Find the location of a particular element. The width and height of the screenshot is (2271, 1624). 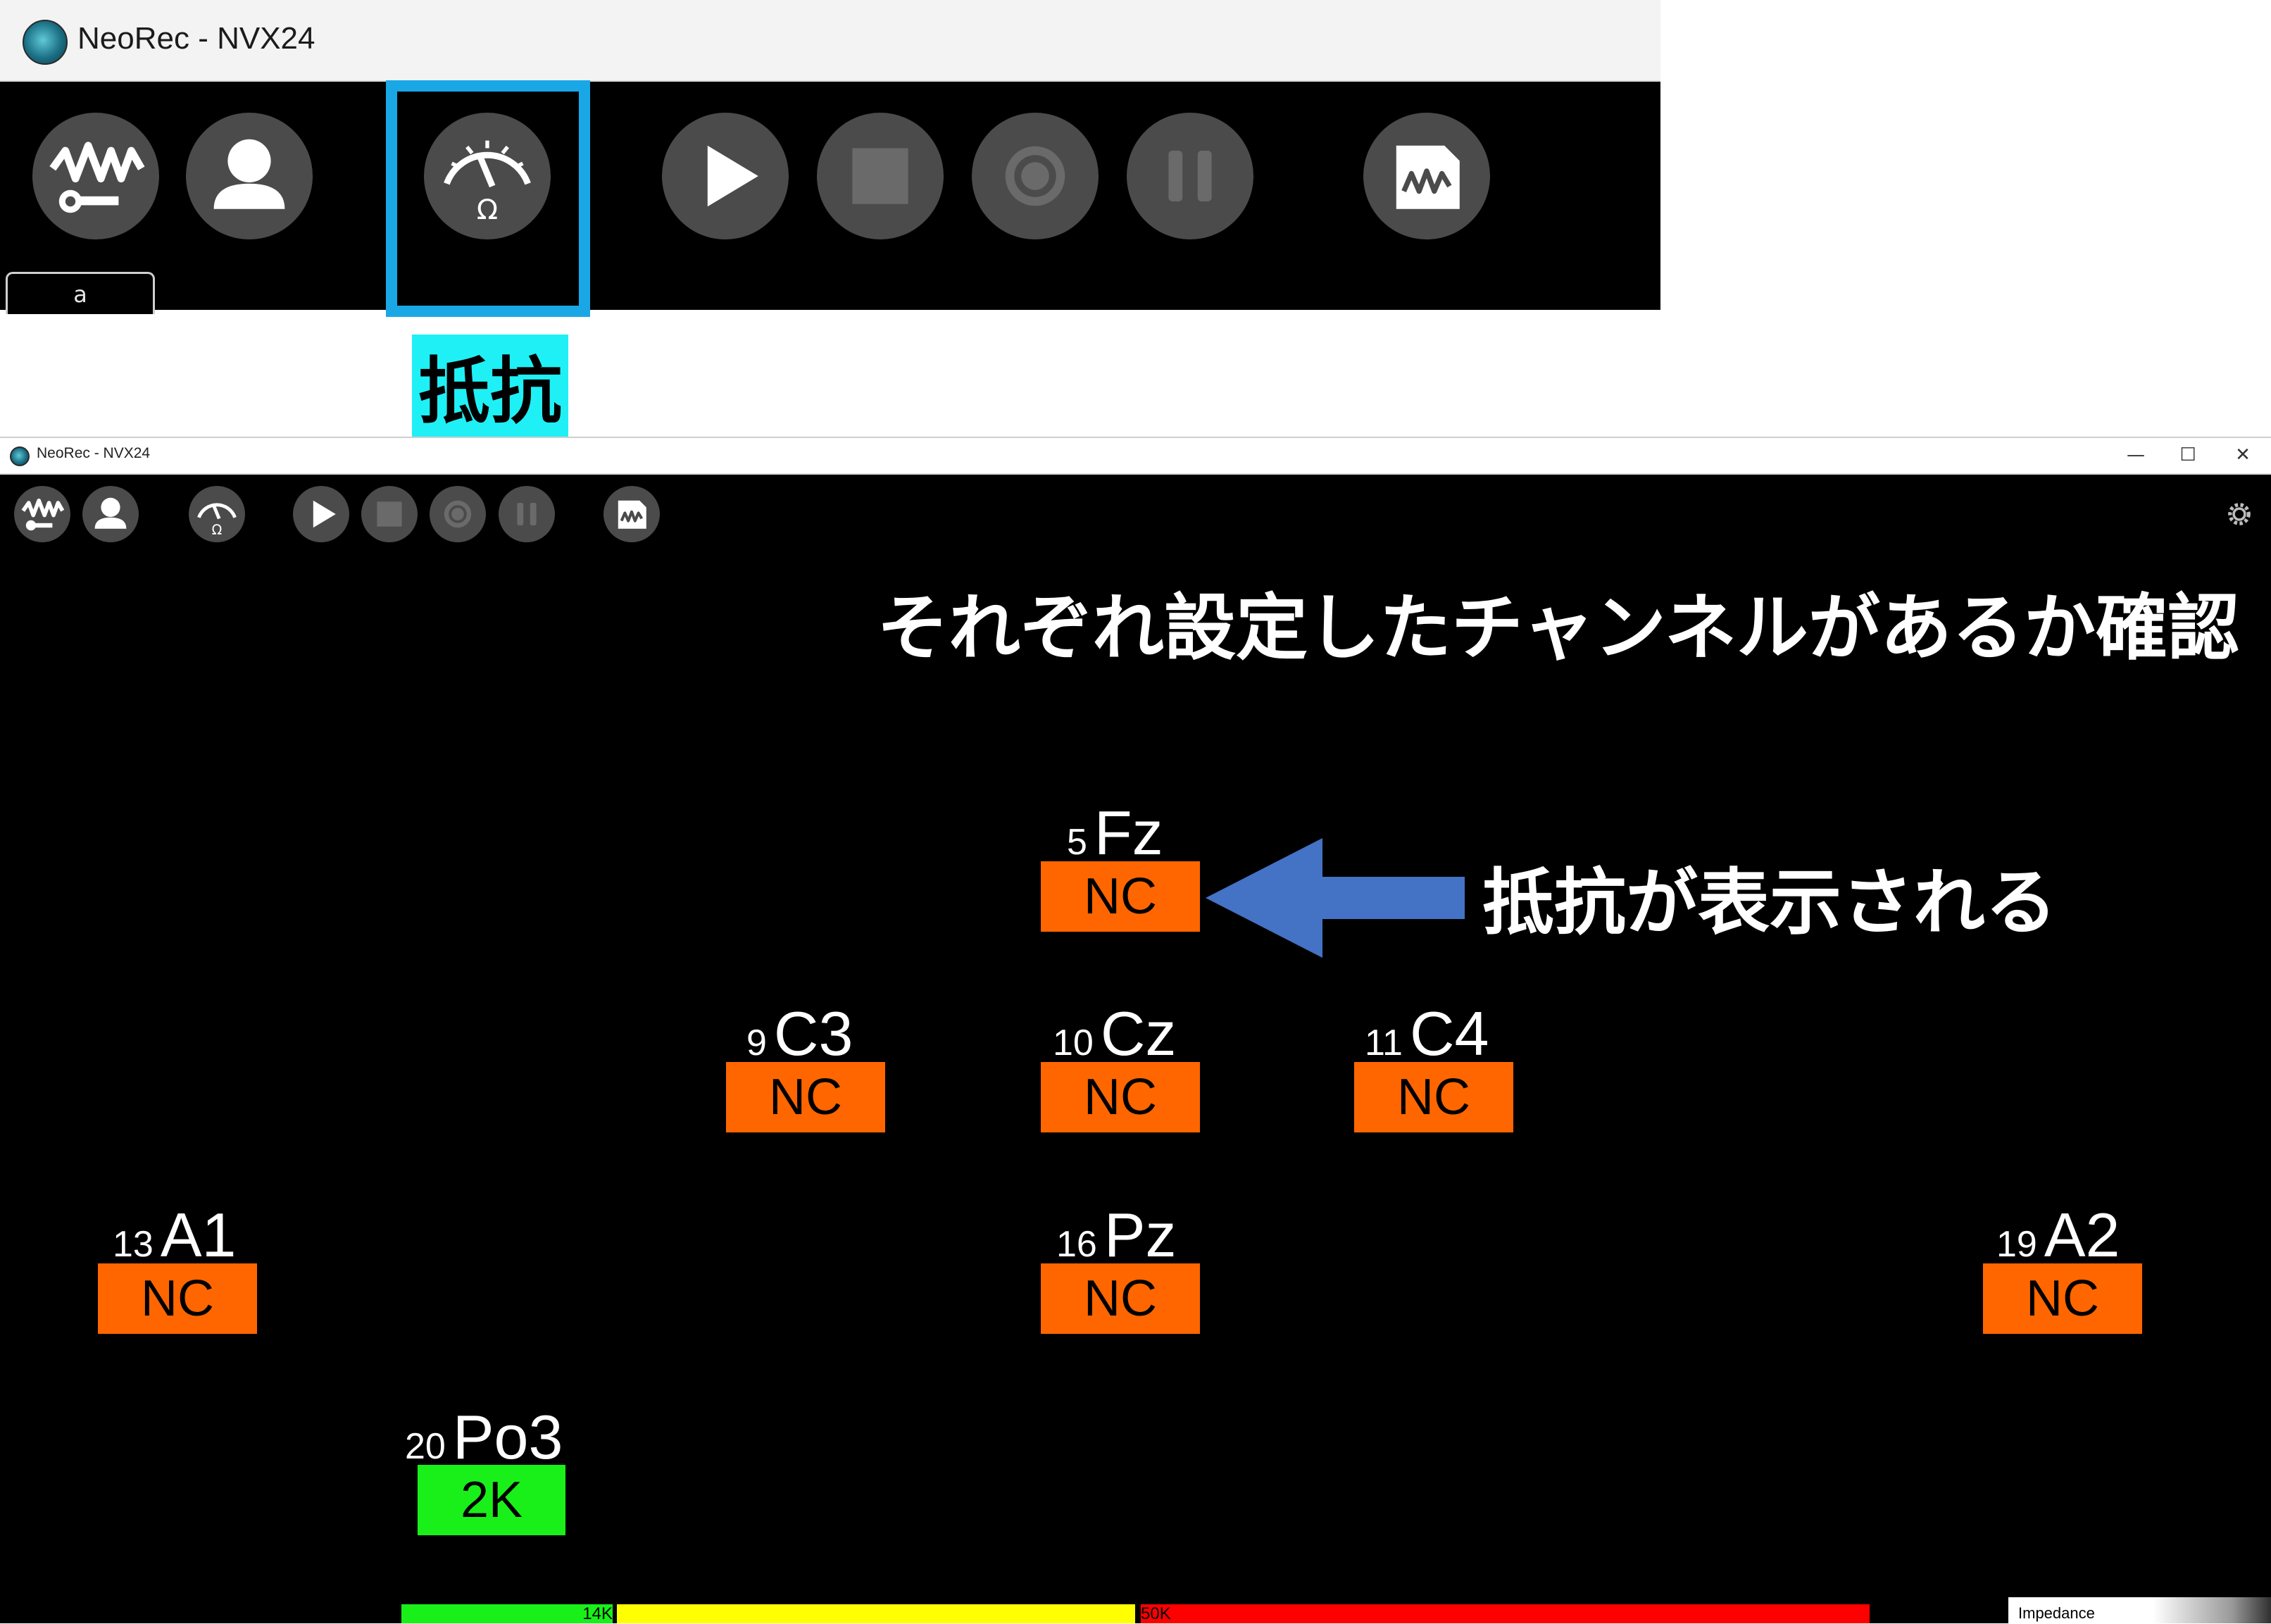

electrode-label: 10 Cz is located at coordinates (1115, 1033).